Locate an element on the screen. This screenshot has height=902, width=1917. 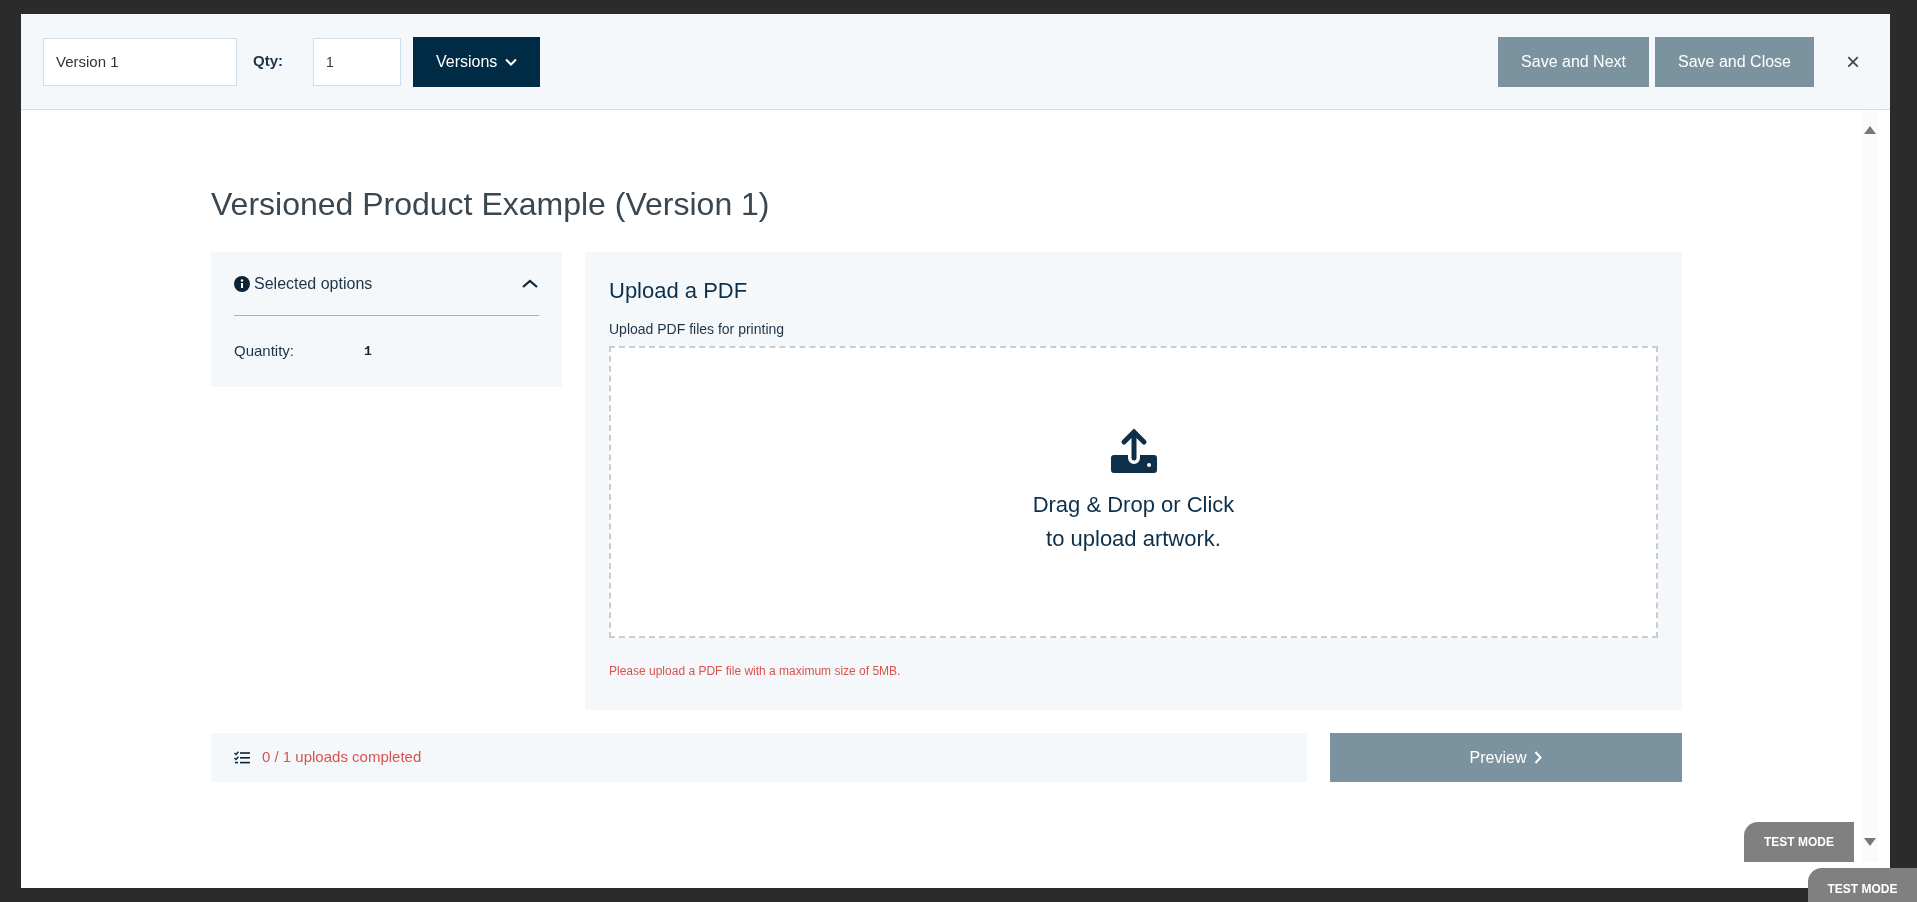
upload-icon is located at coordinates (1133, 451).